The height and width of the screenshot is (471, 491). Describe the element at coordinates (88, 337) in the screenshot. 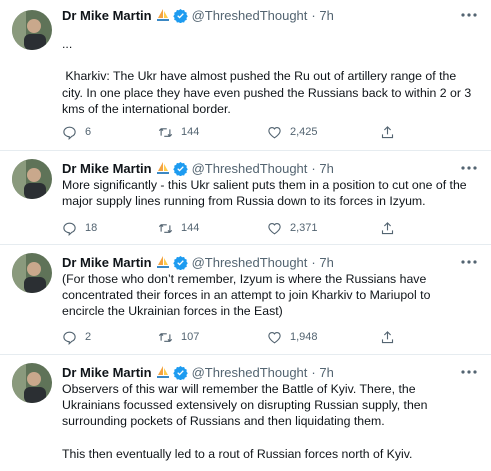

I see `reply-count: 2` at that location.